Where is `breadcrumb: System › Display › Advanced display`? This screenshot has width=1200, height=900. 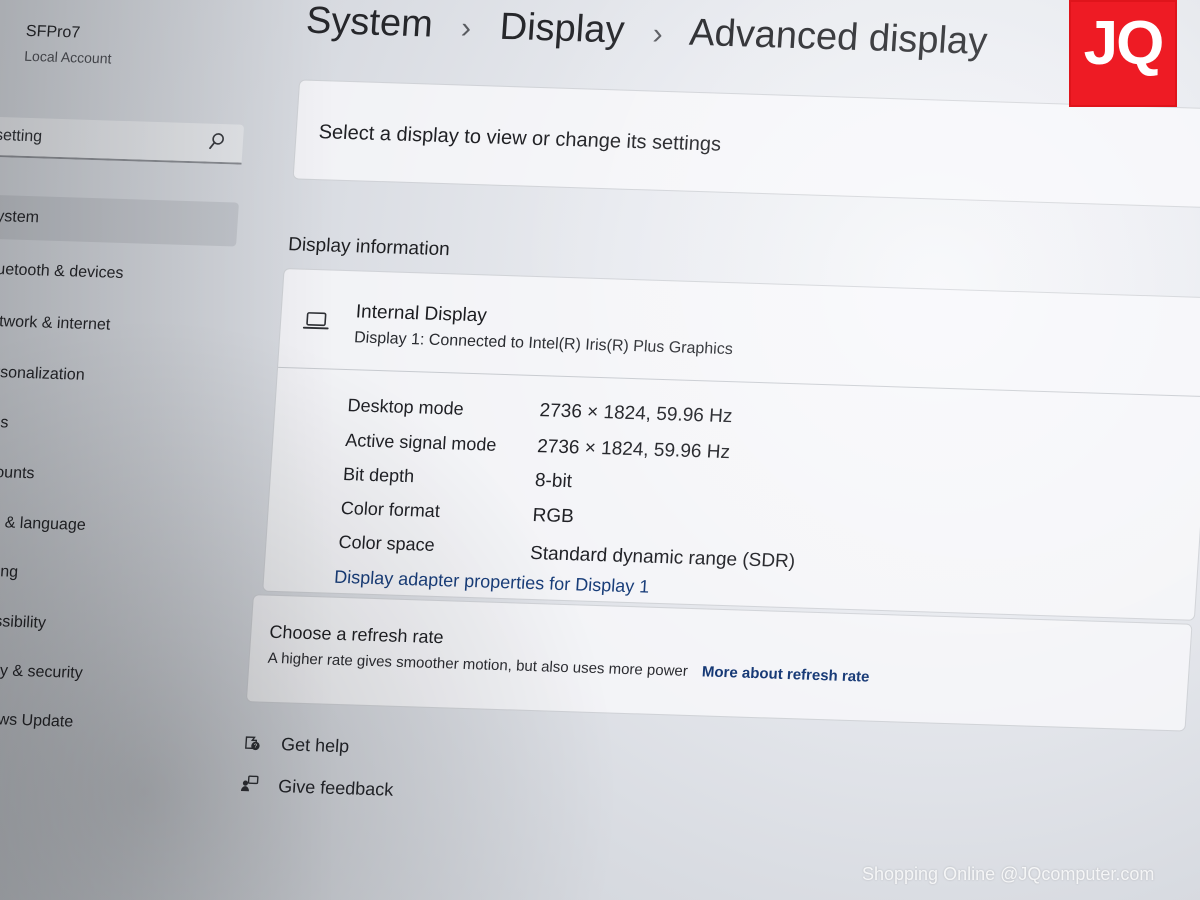
breadcrumb: System › Display › Advanced display is located at coordinates (656, 32).